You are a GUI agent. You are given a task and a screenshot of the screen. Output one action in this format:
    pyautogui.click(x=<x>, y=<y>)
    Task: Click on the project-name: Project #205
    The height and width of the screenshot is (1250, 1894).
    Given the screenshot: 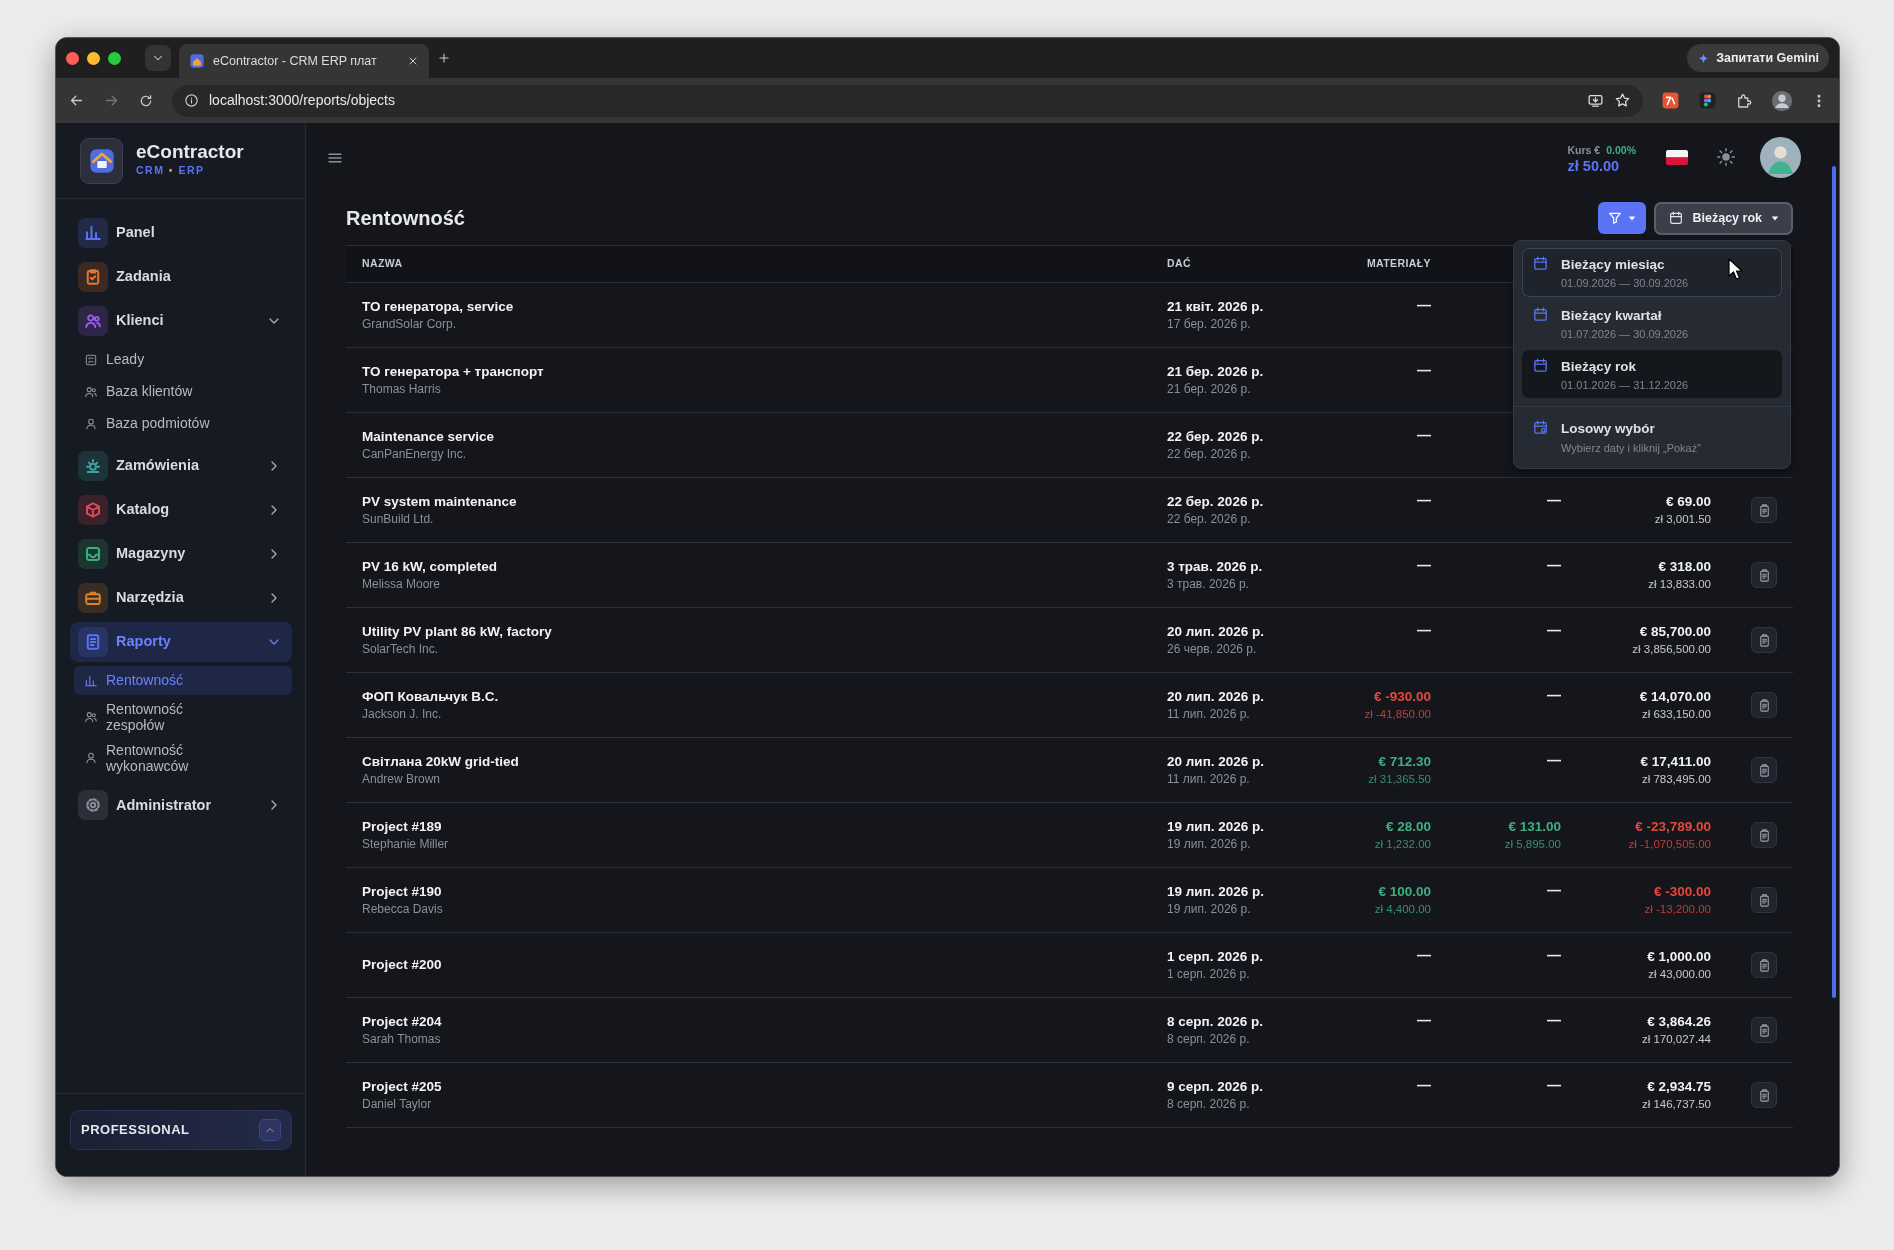 What is the action you would take?
    pyautogui.click(x=402, y=1086)
    